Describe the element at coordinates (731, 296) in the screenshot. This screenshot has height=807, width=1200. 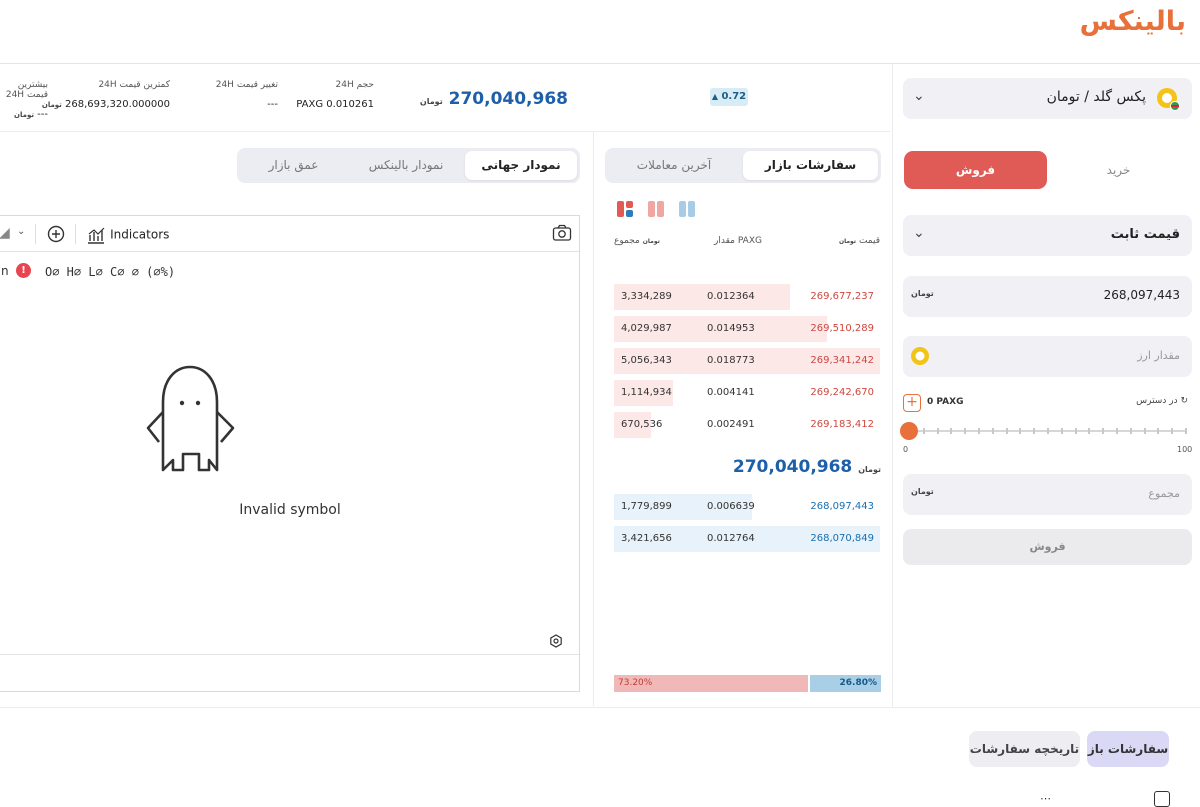
I see `row-amount: 0.012364` at that location.